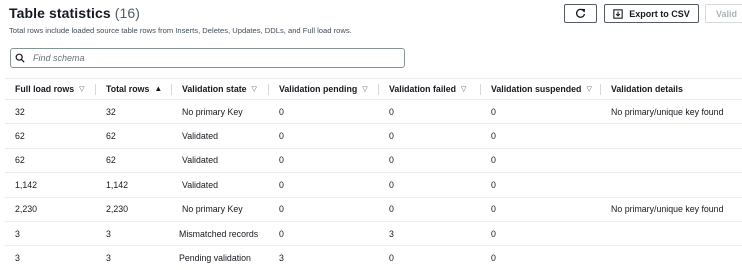 The width and height of the screenshot is (742, 270). What do you see at coordinates (50, 112) in the screenshot?
I see `cell-full-load-rows: 32` at bounding box center [50, 112].